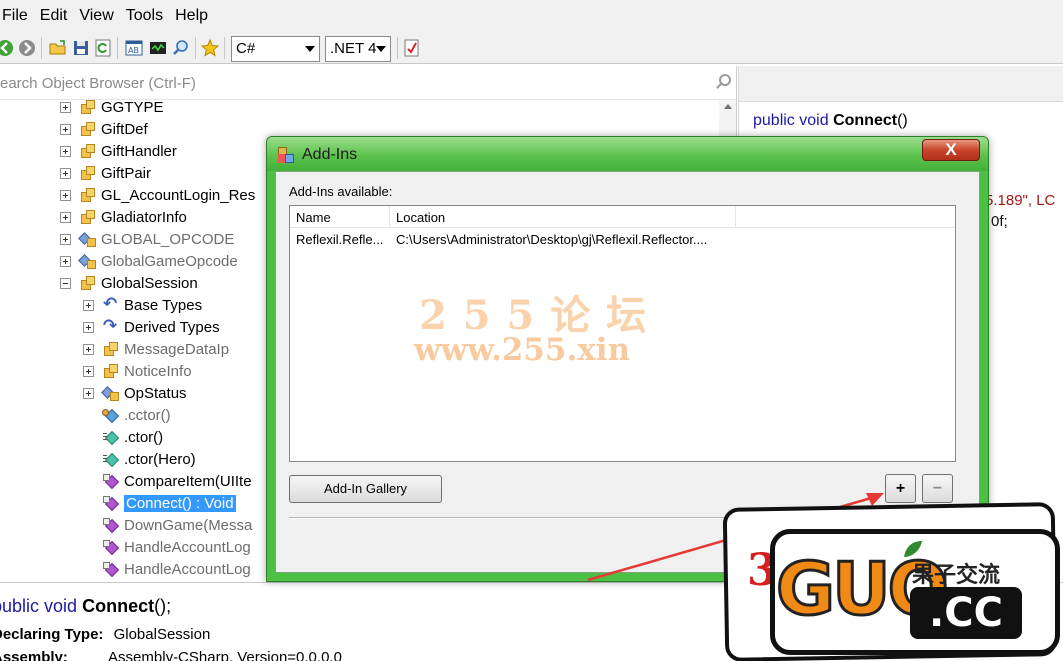 This screenshot has height=661, width=1063. I want to click on tree-node: OpStatus, so click(135, 393).